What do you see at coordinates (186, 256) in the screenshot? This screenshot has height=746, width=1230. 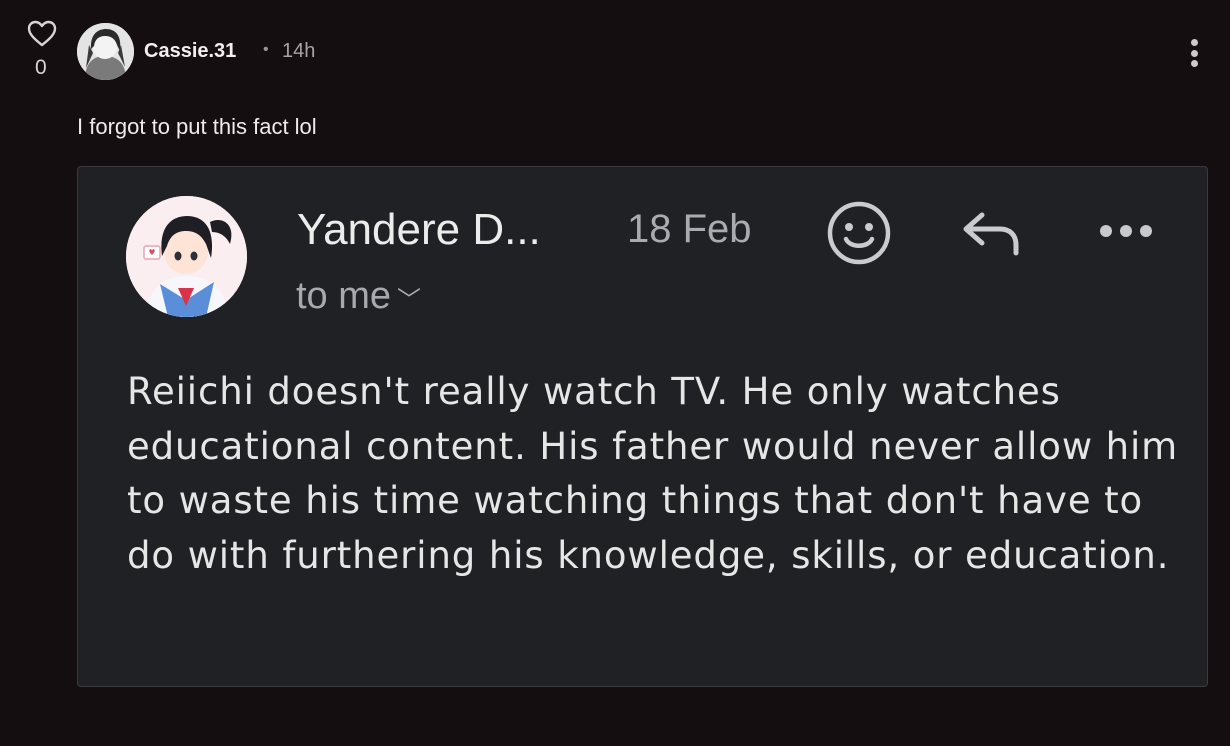 I see `sender-avatar` at bounding box center [186, 256].